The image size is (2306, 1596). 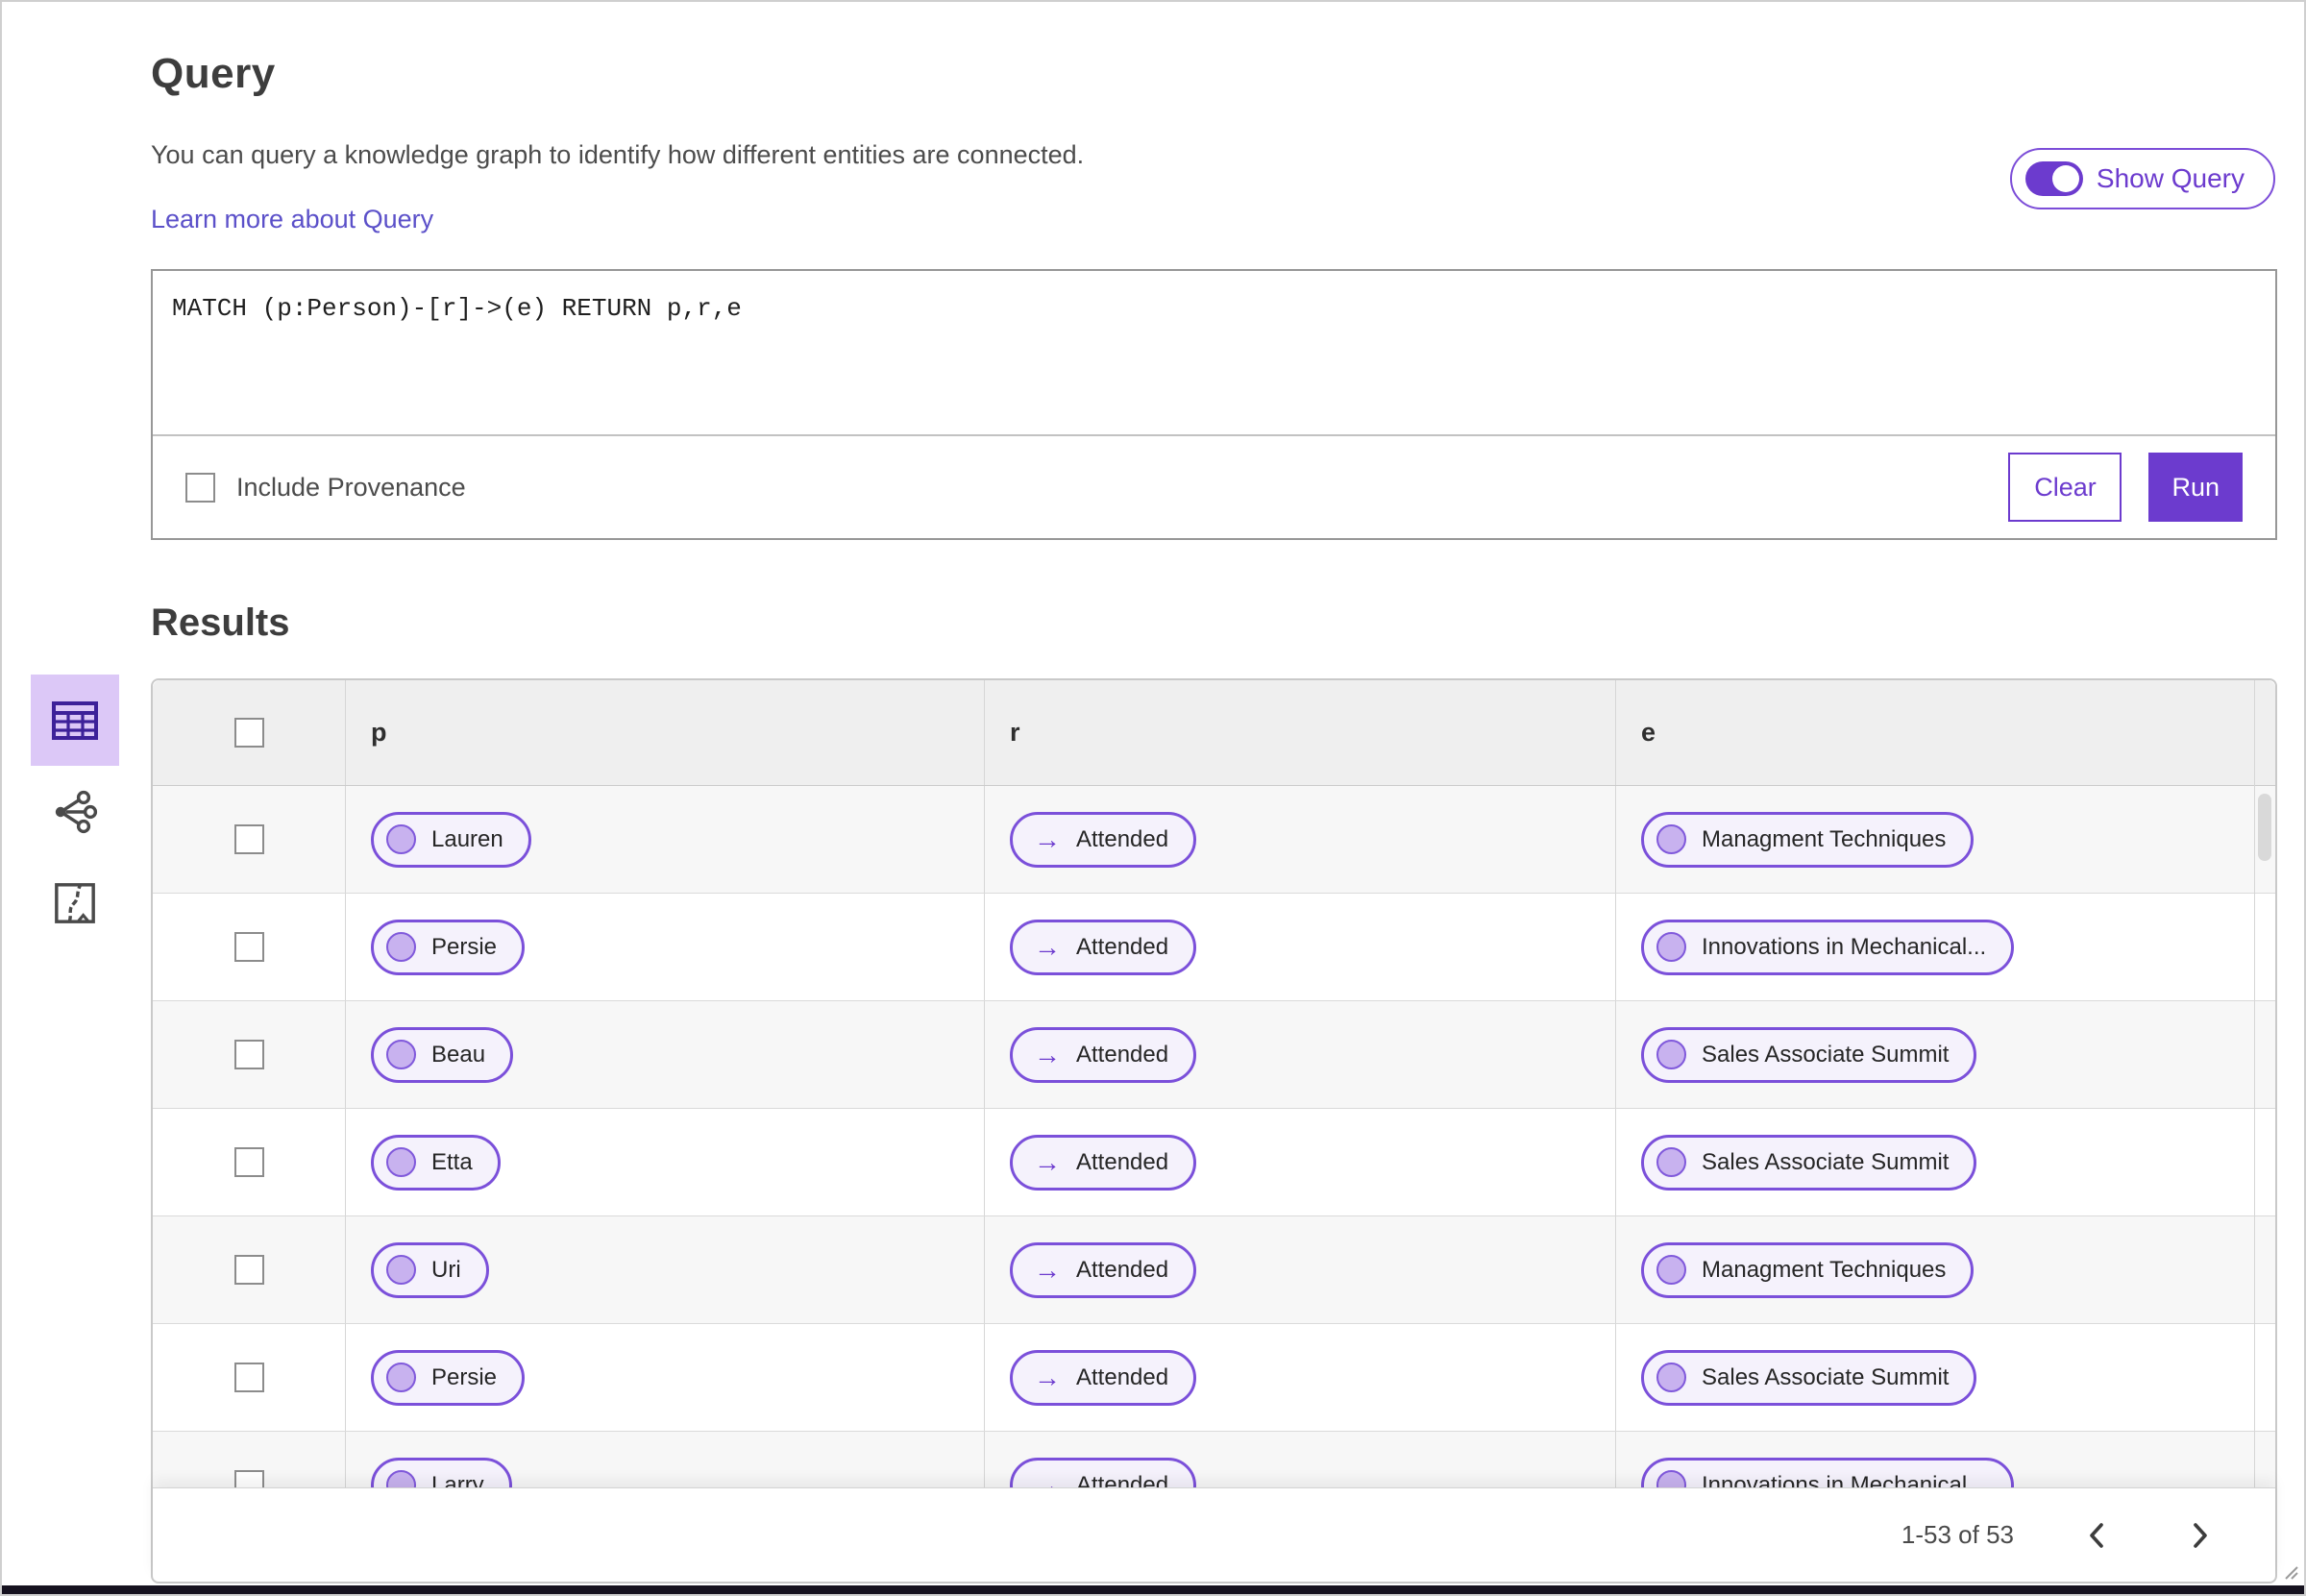 What do you see at coordinates (292, 219) in the screenshot?
I see `learn-more-link: Learn more about Query` at bounding box center [292, 219].